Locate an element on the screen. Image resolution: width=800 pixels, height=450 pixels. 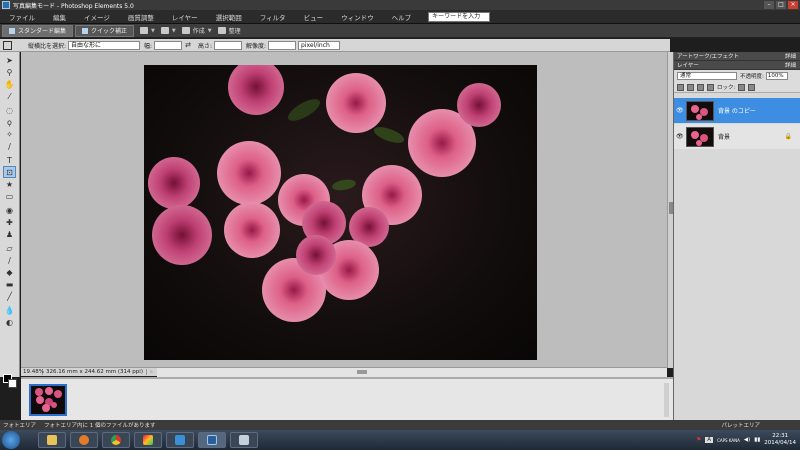
taskbar-paint is located at coordinates (244, 440).